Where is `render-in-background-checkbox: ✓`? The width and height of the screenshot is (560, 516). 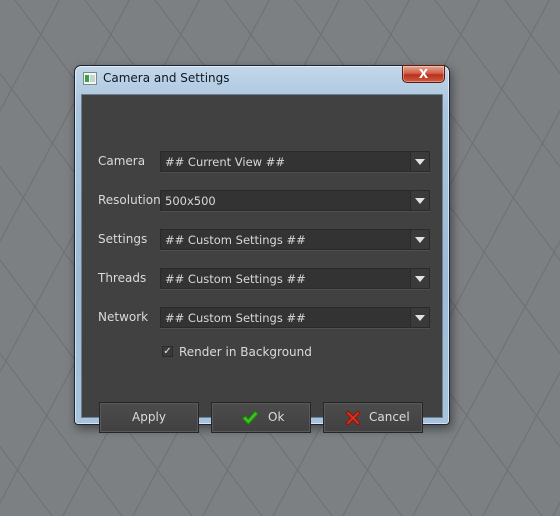 render-in-background-checkbox: ✓ is located at coordinates (167, 351).